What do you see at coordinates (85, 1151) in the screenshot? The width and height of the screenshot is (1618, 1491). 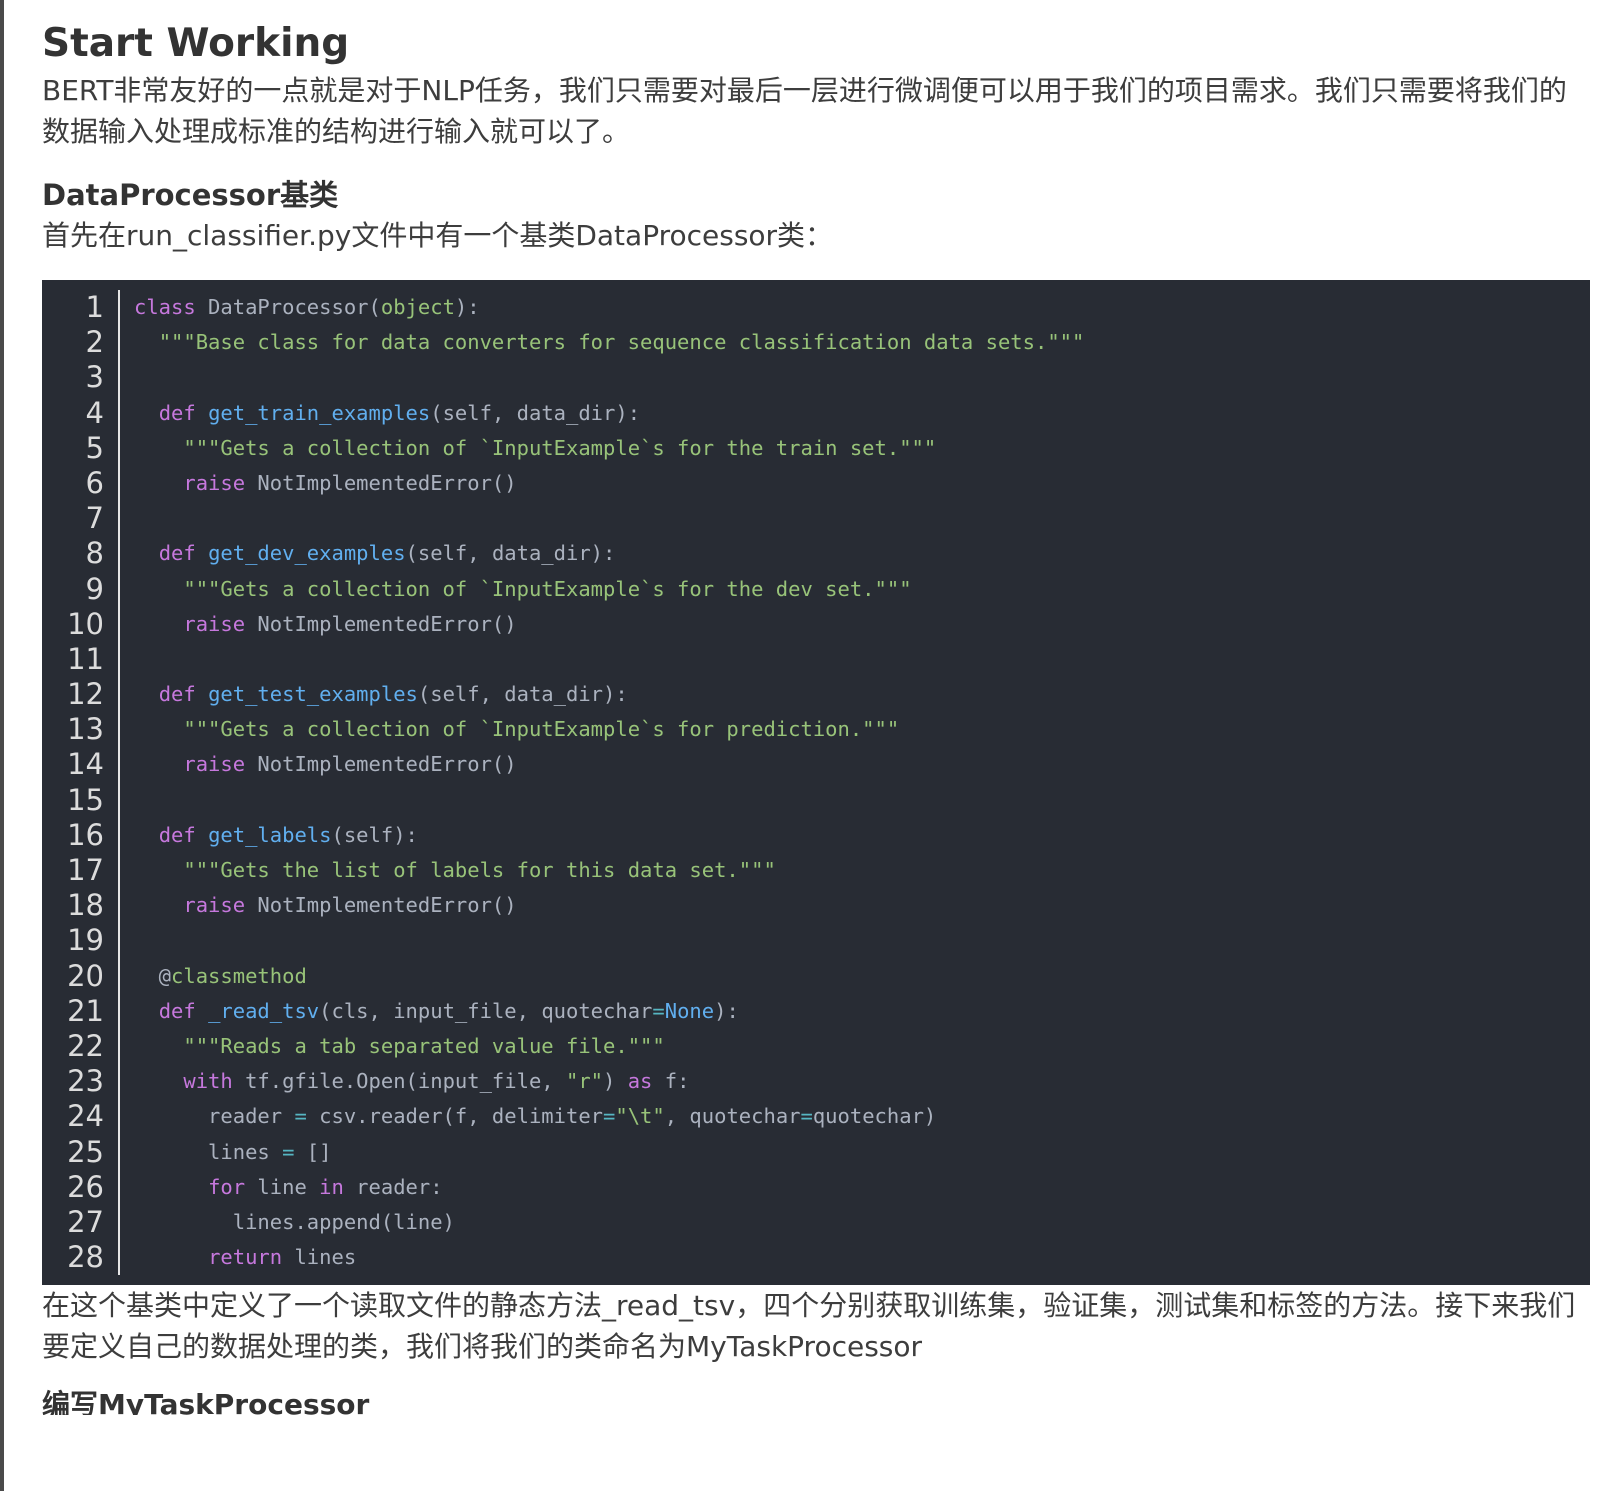 I see `line-number: 25` at bounding box center [85, 1151].